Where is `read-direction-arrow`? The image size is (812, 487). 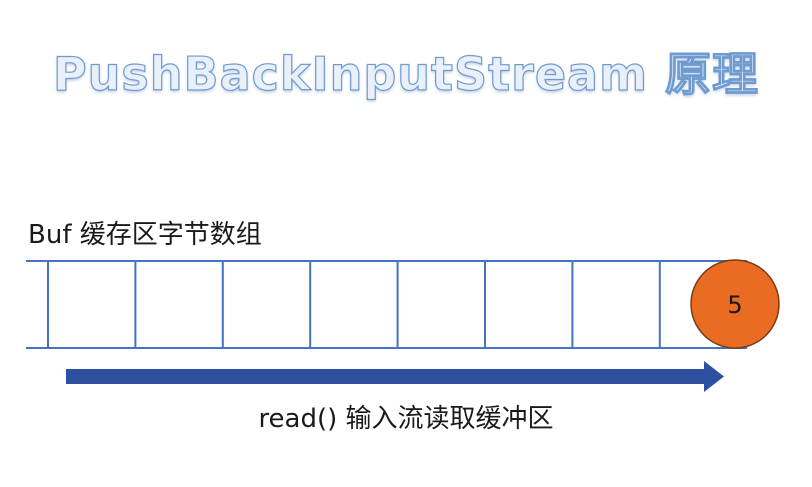 read-direction-arrow is located at coordinates (395, 376).